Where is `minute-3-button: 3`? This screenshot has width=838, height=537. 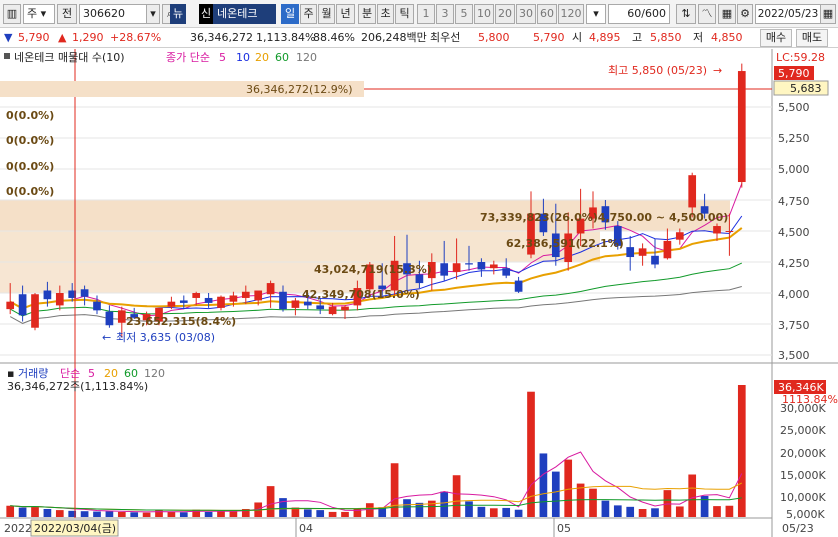
minute-3-button: 3 is located at coordinates (445, 14).